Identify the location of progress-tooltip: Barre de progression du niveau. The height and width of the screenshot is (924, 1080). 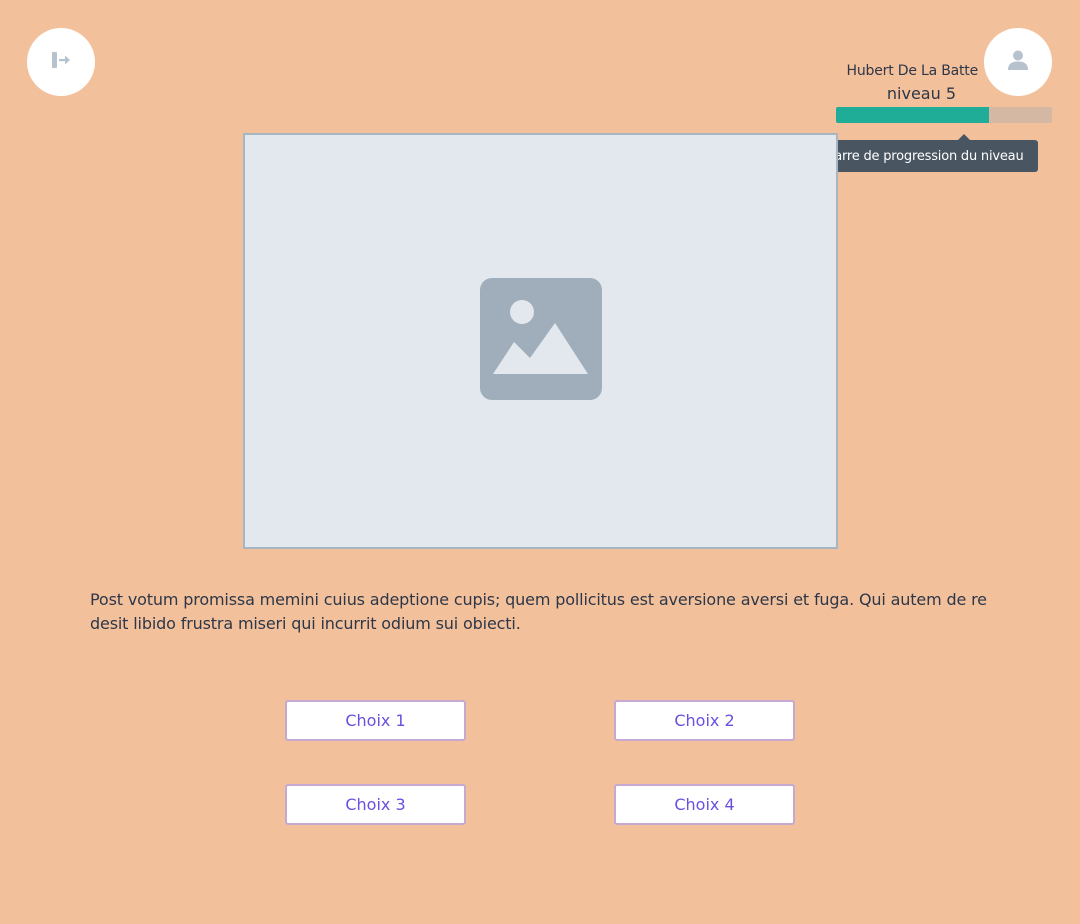
(924, 156).